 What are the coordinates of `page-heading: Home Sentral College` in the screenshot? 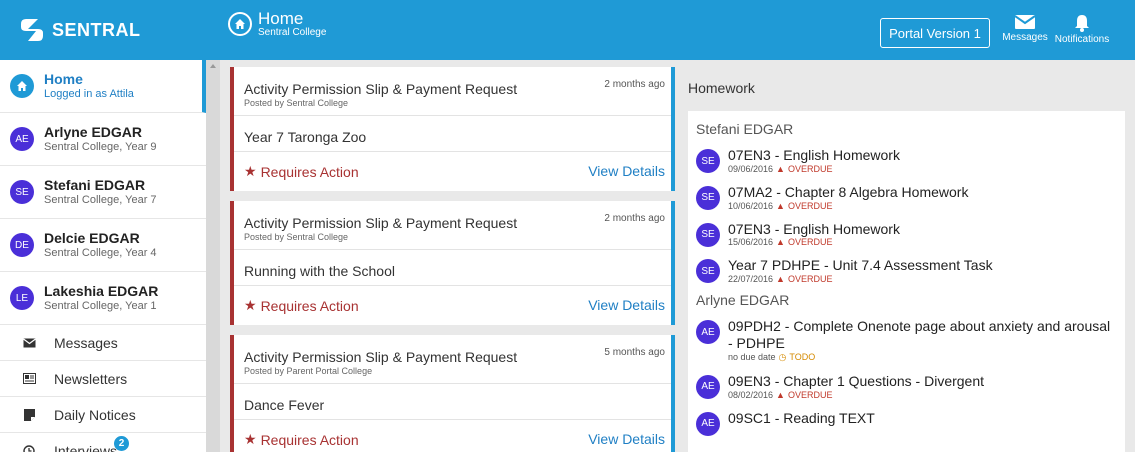 It's located at (277, 24).